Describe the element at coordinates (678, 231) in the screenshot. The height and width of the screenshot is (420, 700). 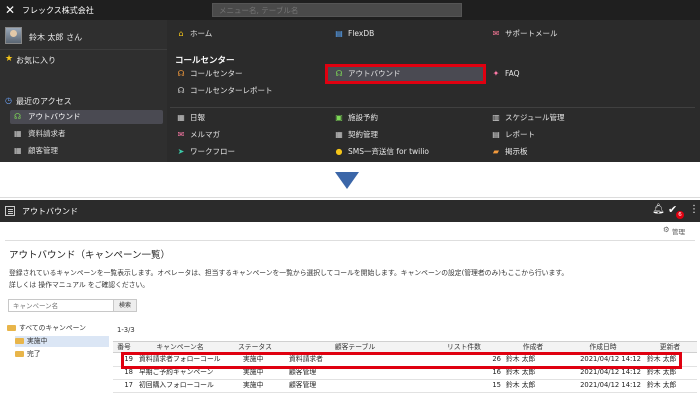
I see `admin-link: 管理` at that location.